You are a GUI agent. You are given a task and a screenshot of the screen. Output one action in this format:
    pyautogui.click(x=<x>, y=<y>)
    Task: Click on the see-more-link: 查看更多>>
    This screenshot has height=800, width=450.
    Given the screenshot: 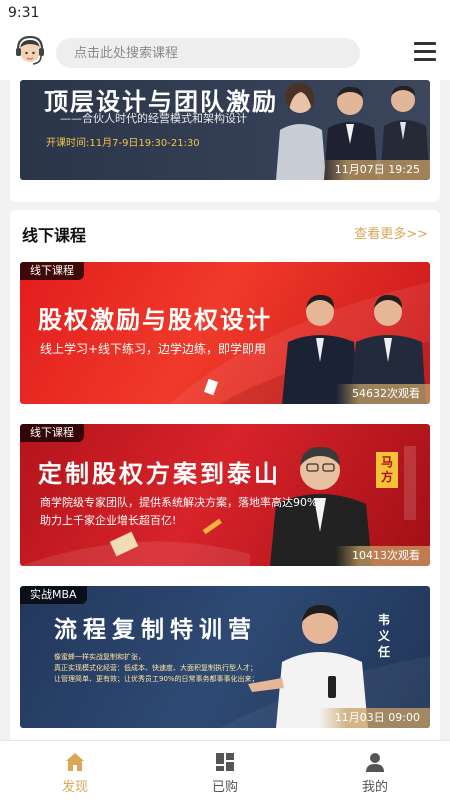 What is the action you would take?
    pyautogui.click(x=391, y=232)
    